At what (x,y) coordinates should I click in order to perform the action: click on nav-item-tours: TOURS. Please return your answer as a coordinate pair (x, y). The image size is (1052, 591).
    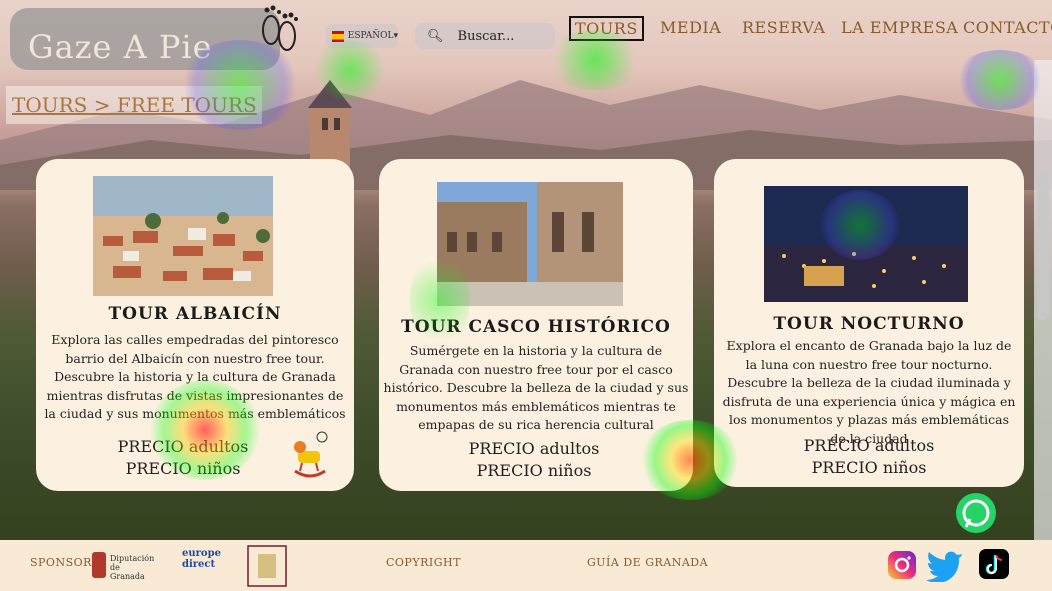
    Looking at the image, I should click on (606, 28).